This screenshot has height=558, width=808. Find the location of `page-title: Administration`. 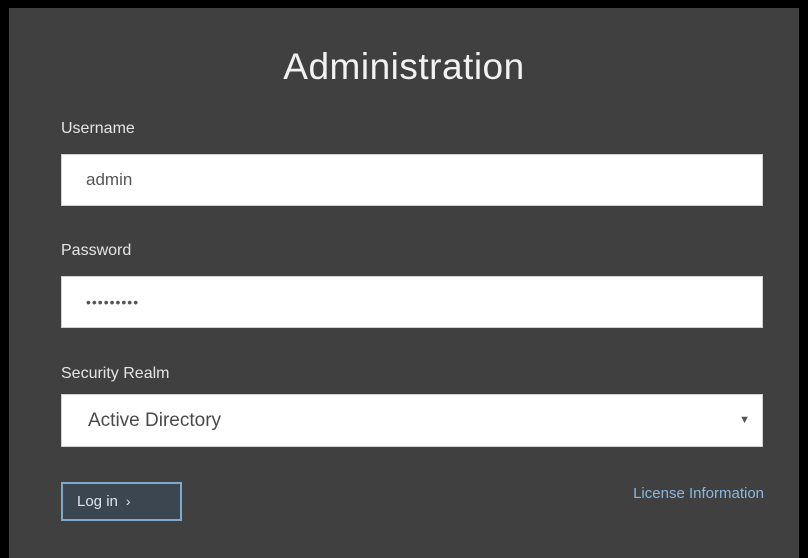

page-title: Administration is located at coordinates (404, 66).